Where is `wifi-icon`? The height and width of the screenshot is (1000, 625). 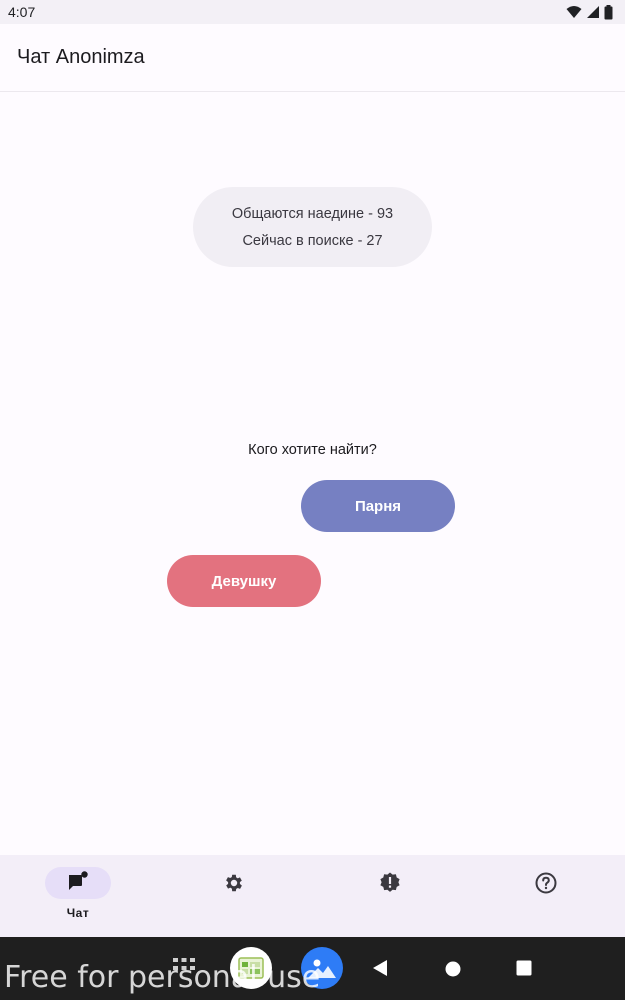 wifi-icon is located at coordinates (574, 12).